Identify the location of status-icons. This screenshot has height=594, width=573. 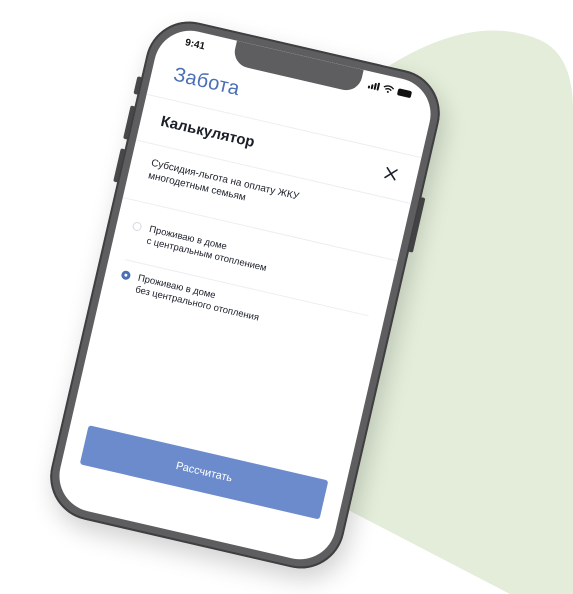
(390, 89).